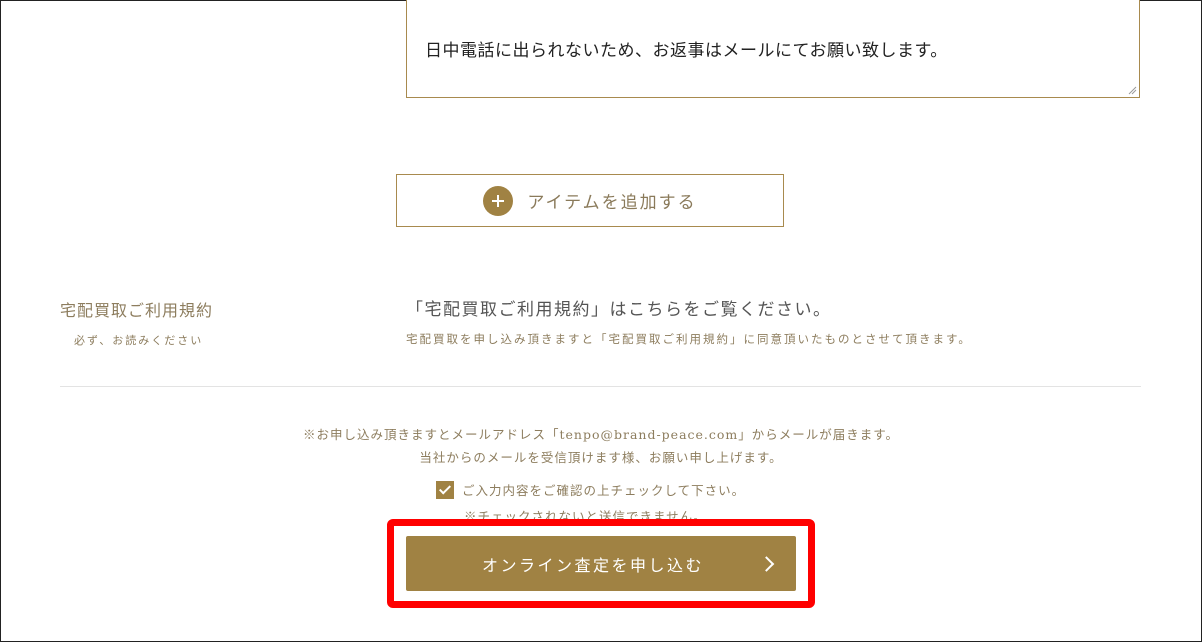  I want to click on terms-link: 「宅配買取ご利用規約」はこちらをご覧ください。, so click(619, 307).